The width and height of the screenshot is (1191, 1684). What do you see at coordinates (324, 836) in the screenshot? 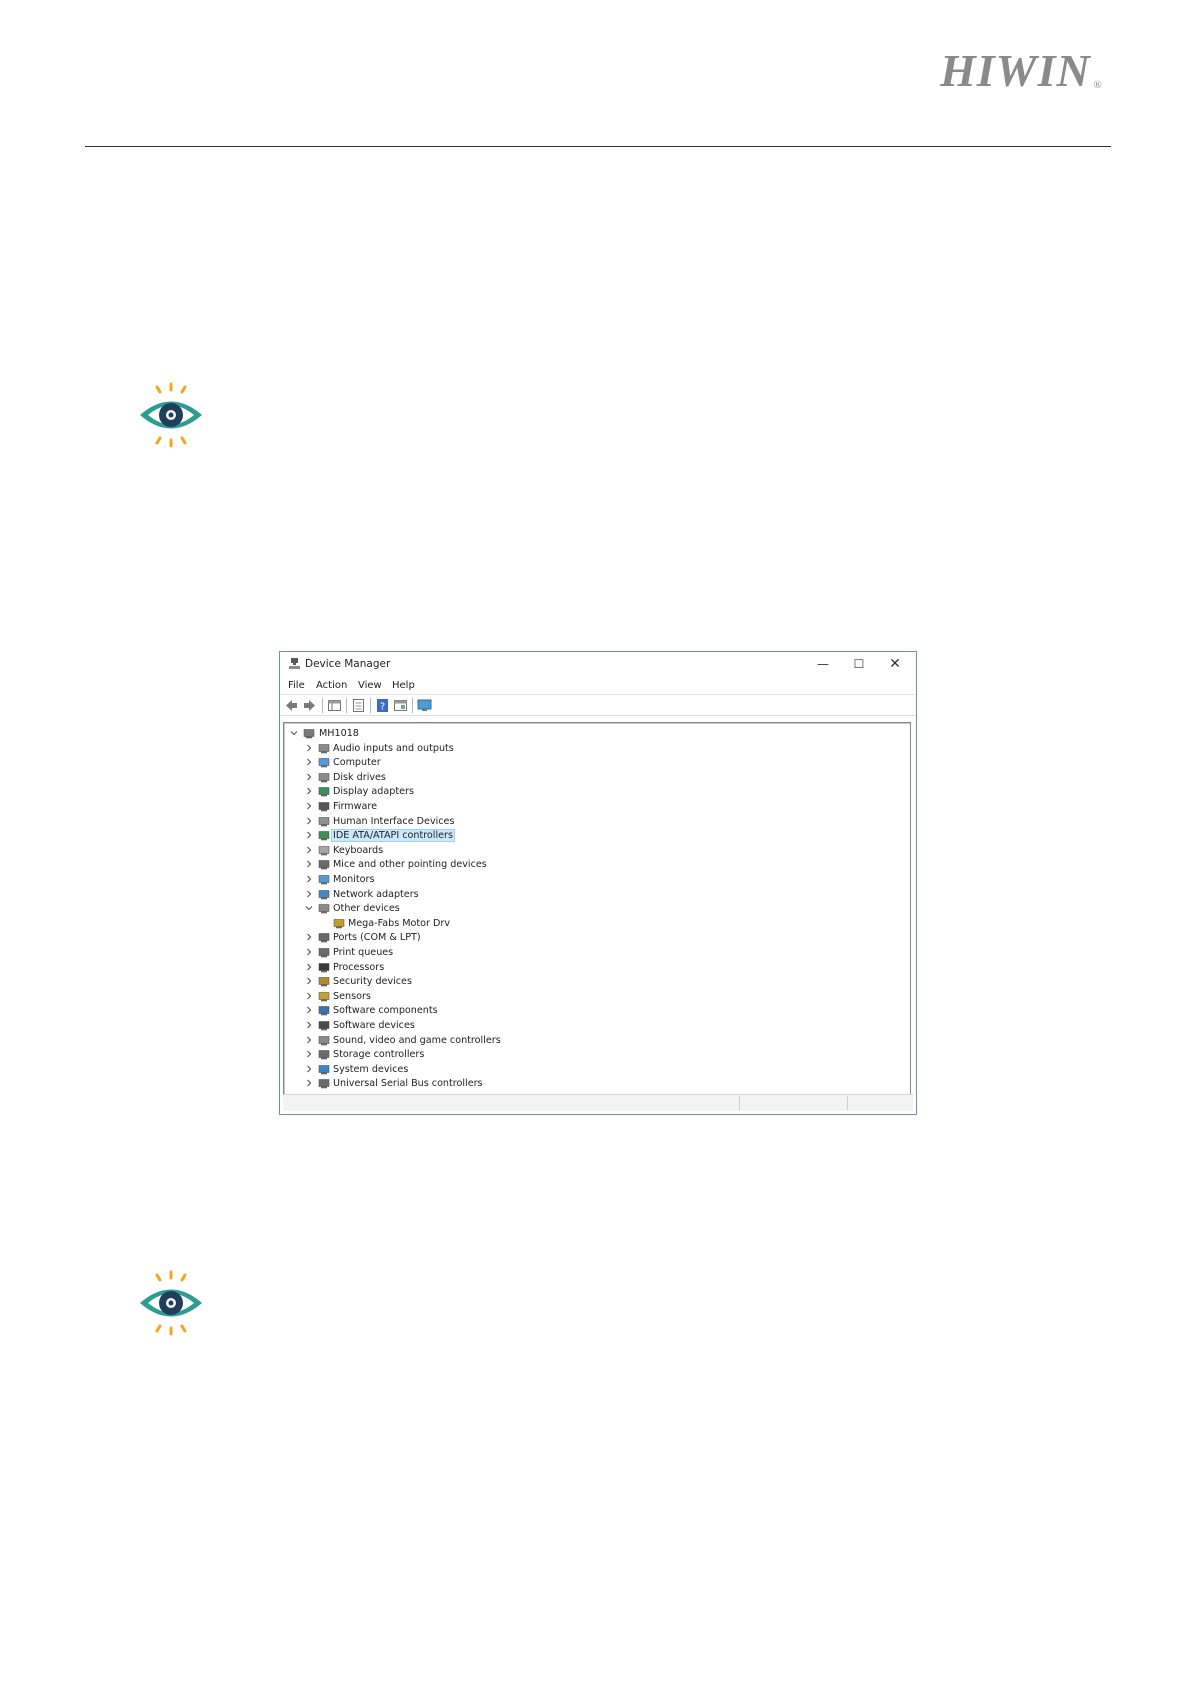
I see `ide-controller-icon` at bounding box center [324, 836].